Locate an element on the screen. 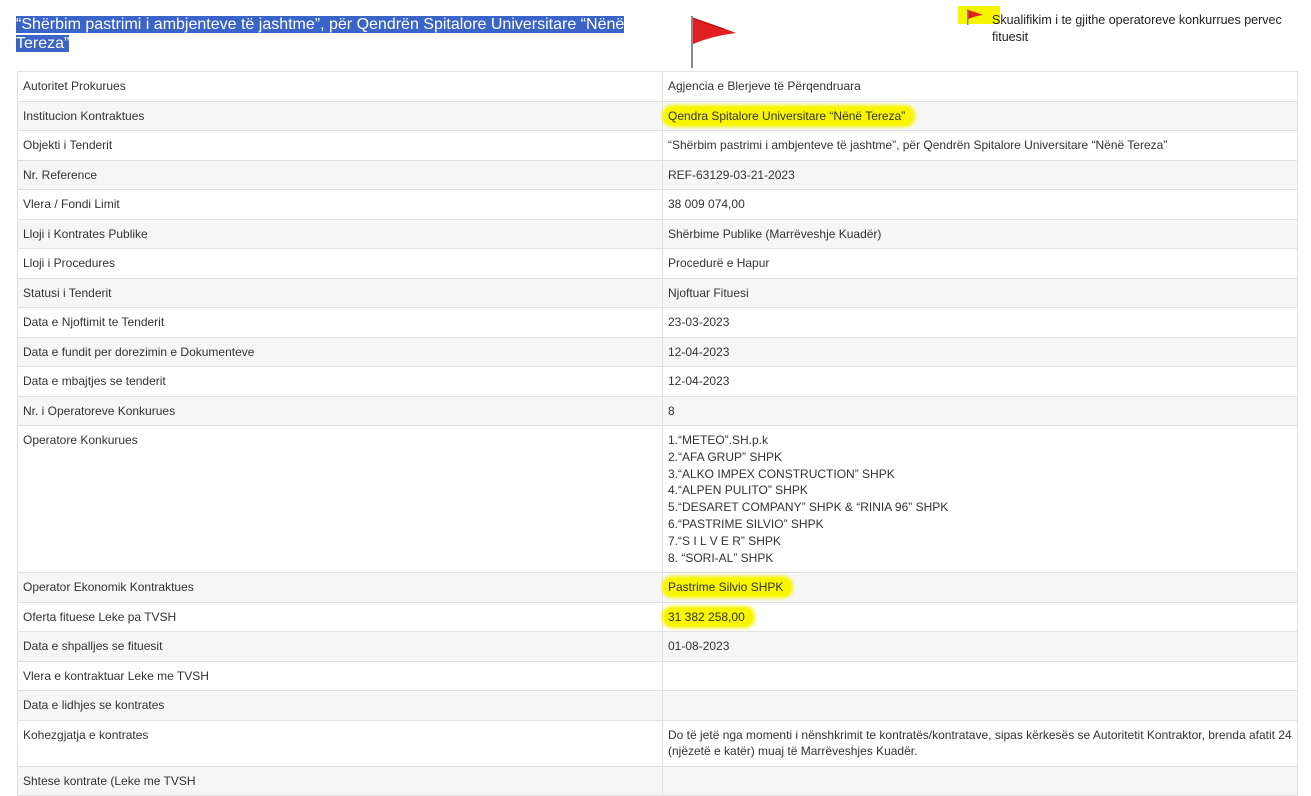  list-item: 8. “SORI-AL” SHPK is located at coordinates (721, 557).